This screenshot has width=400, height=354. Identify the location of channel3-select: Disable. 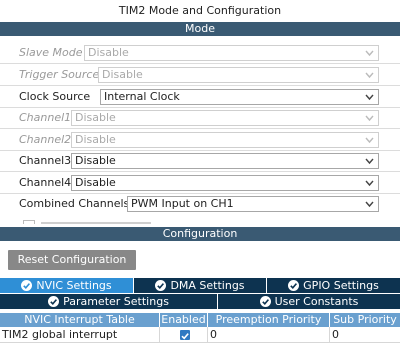
(225, 161).